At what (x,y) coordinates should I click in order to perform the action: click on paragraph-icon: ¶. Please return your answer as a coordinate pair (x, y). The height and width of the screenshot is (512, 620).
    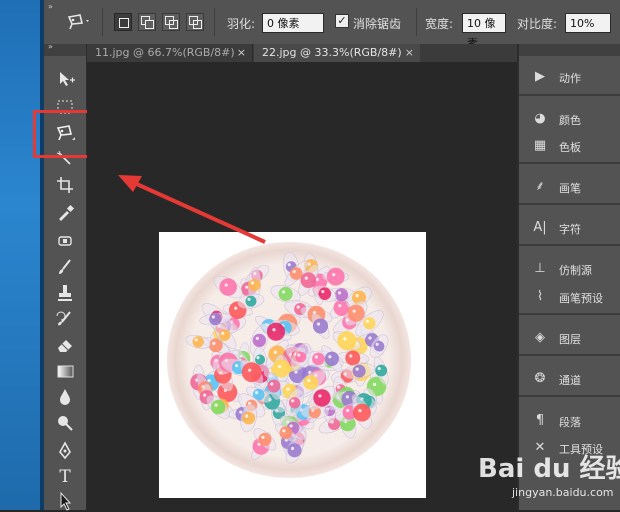
    Looking at the image, I should click on (540, 420).